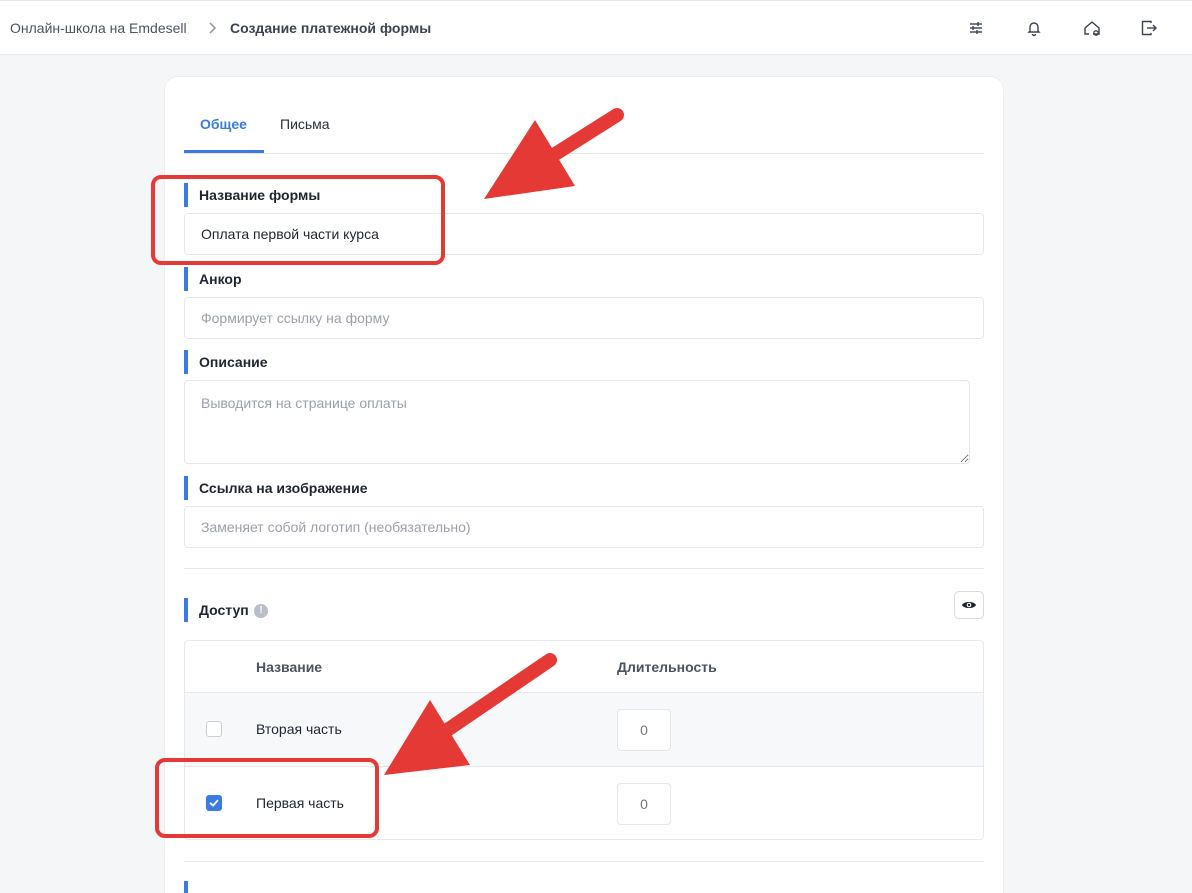  Describe the element at coordinates (223, 124) in the screenshot. I see `tab-general: Общее` at that location.